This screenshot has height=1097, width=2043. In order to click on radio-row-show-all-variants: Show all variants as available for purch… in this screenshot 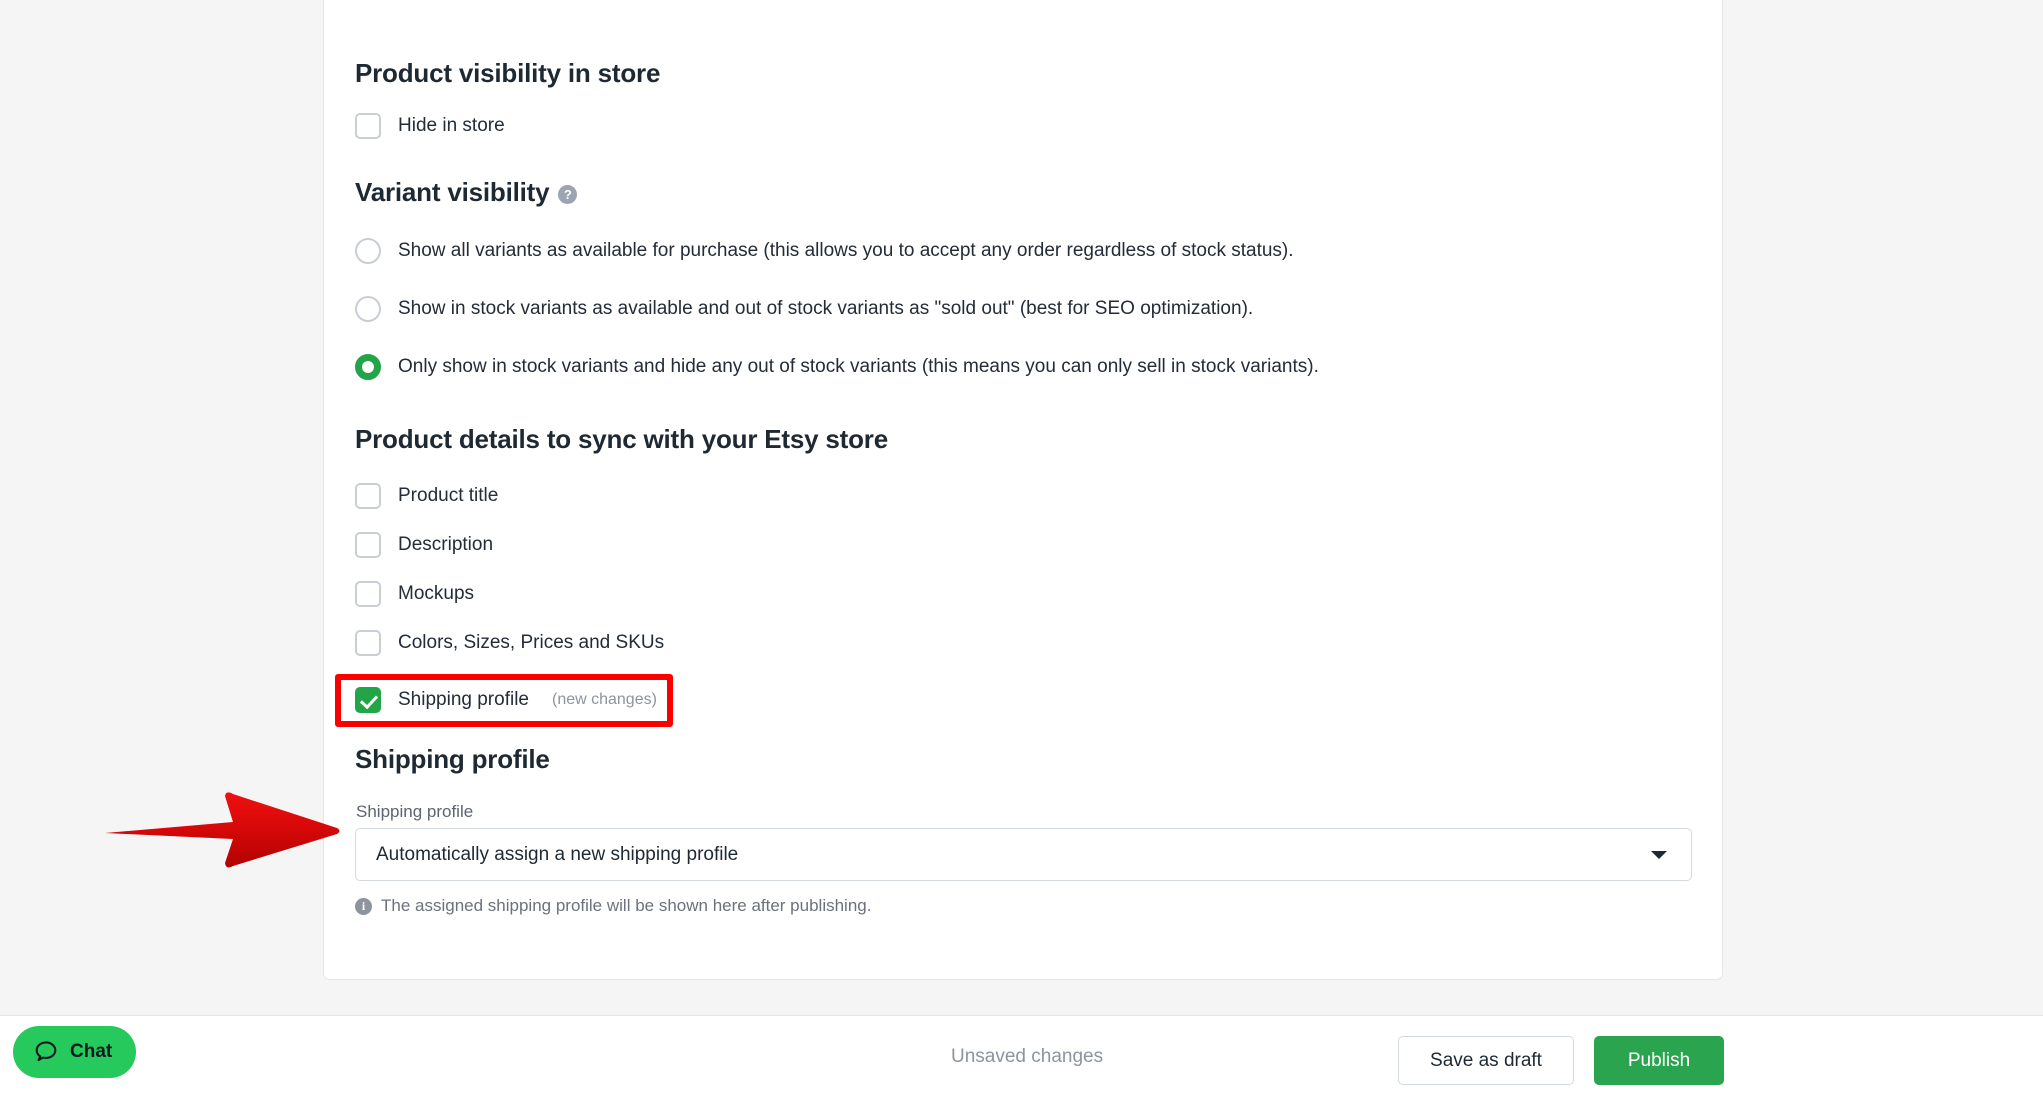, I will do `click(824, 251)`.